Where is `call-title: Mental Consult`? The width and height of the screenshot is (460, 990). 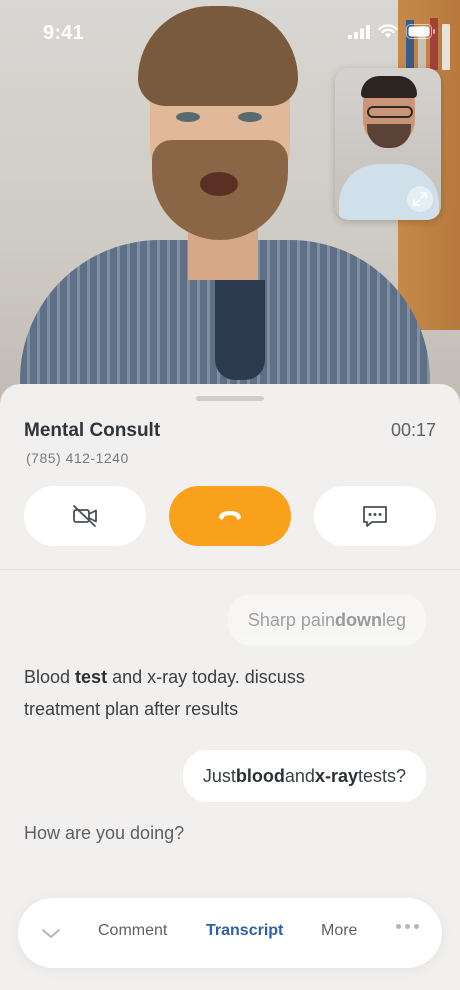 call-title: Mental Consult is located at coordinates (92, 430).